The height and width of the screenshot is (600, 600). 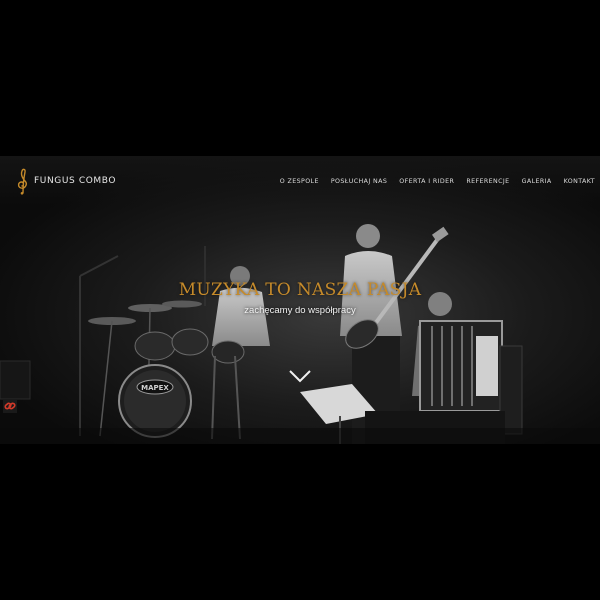 I want to click on brand-name: FUNGUS COMBO, so click(x=75, y=181).